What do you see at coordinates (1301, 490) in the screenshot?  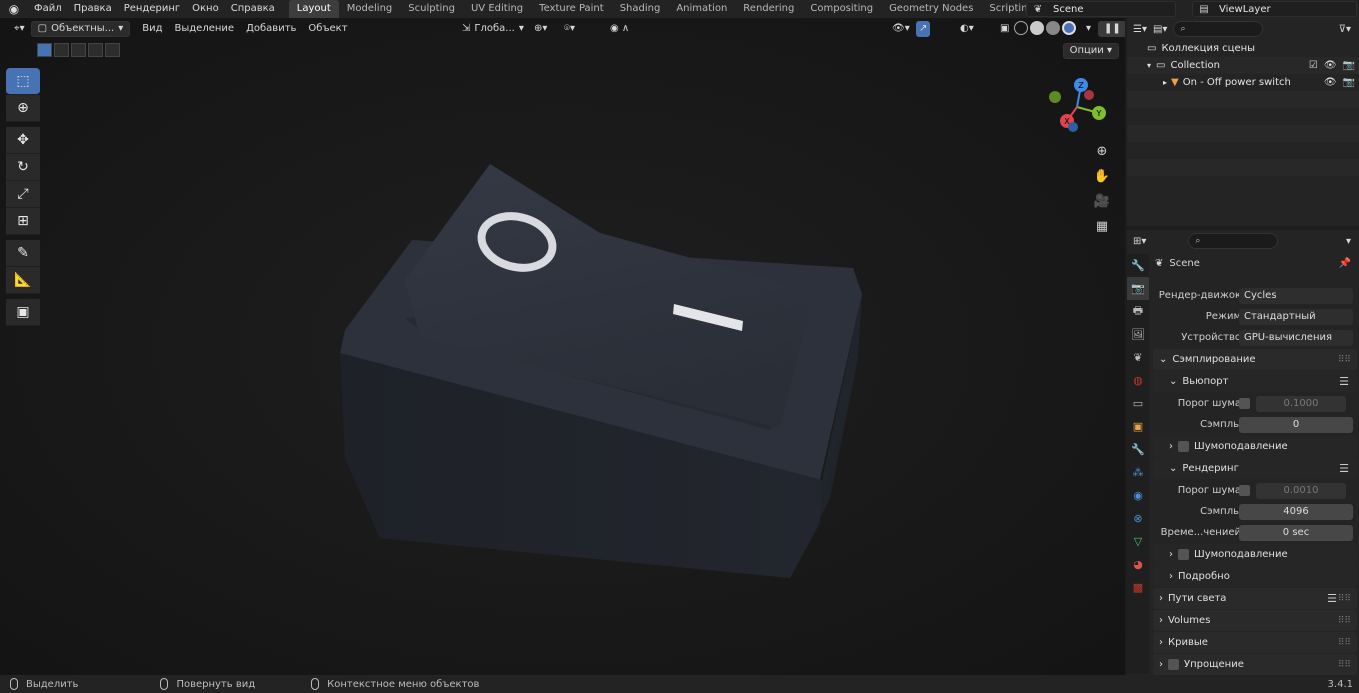 I see `render-noise-threshold-field: 0.0010` at bounding box center [1301, 490].